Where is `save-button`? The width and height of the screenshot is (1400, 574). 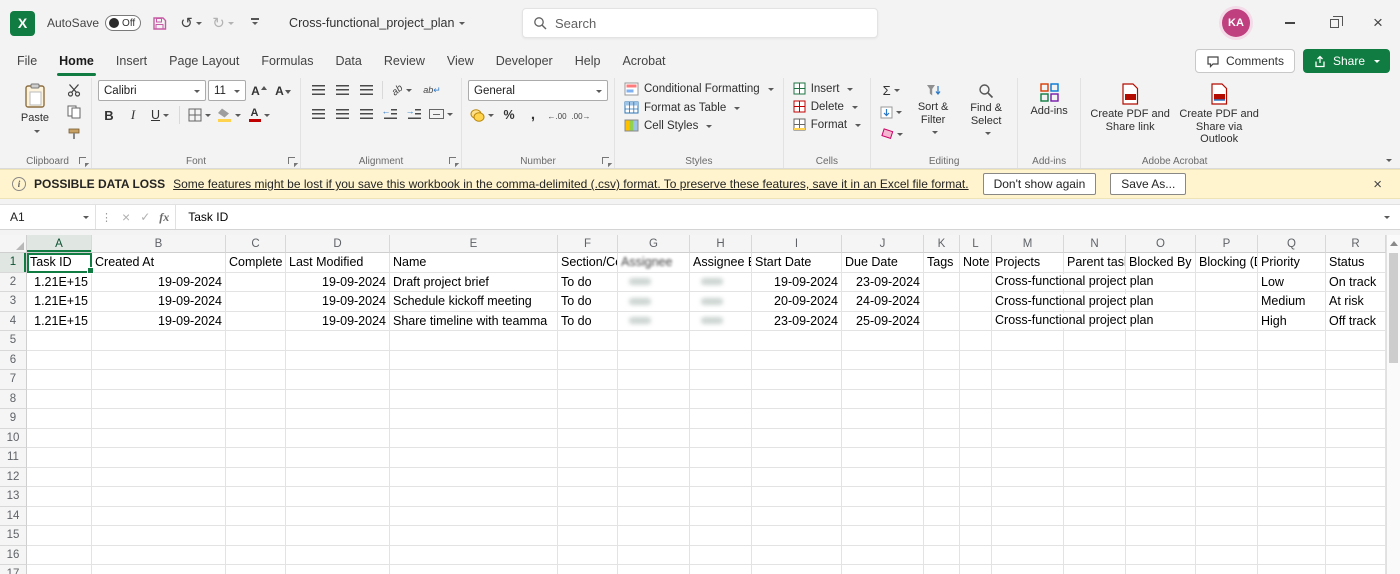 save-button is located at coordinates (159, 23).